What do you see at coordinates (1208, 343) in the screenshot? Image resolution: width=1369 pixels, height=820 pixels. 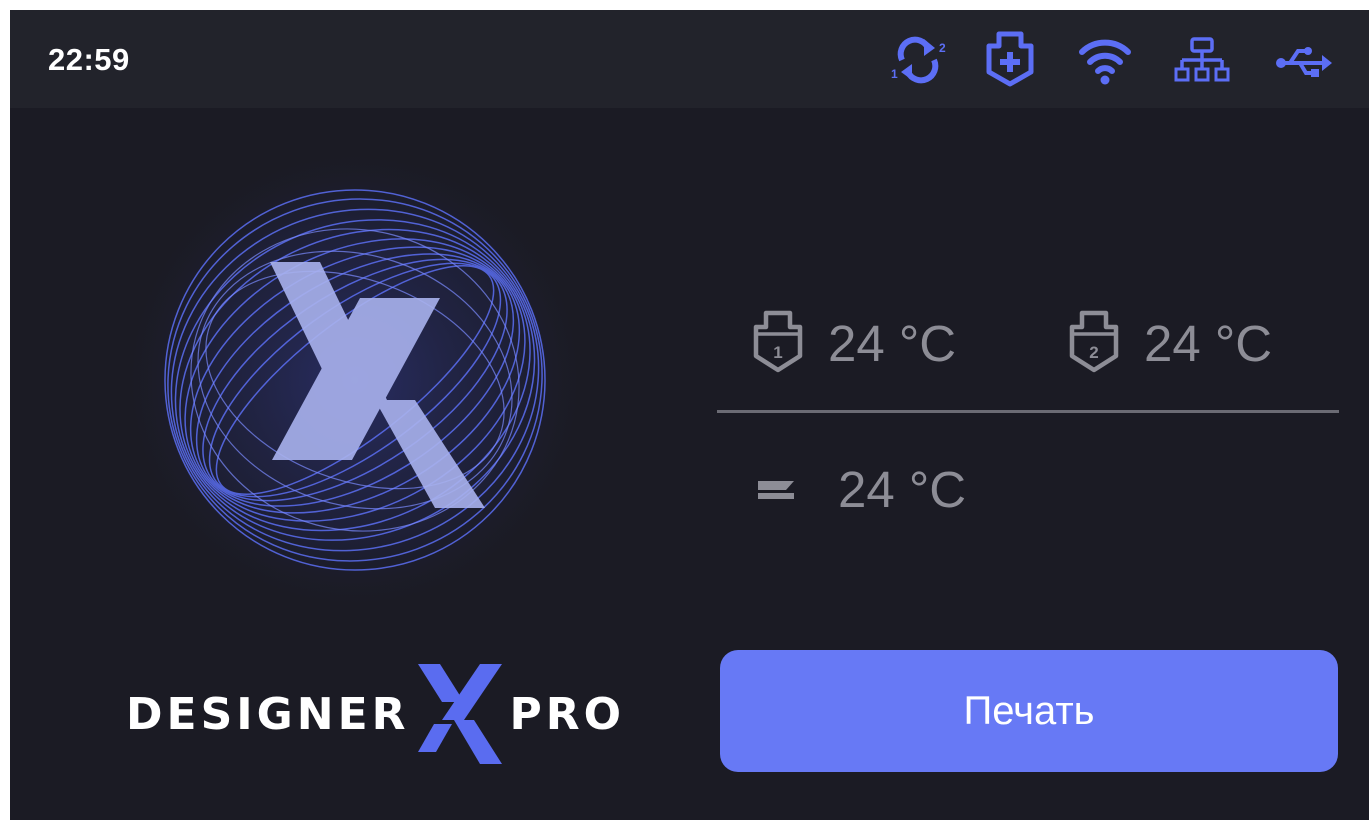 I see `extruder-2-temp-value: 24 °C` at bounding box center [1208, 343].